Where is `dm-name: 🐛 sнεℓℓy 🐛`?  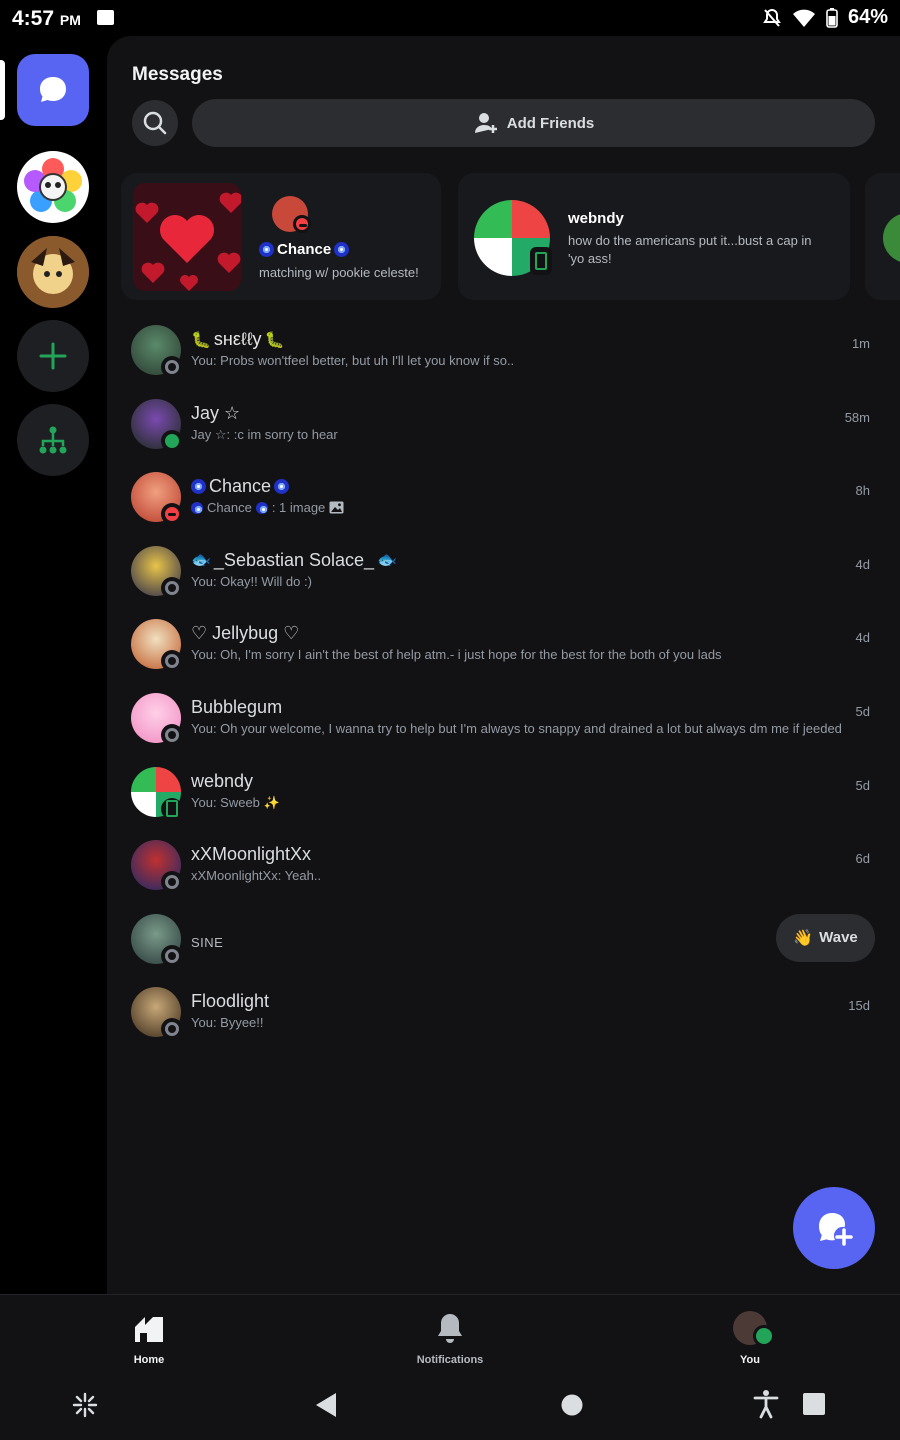 dm-name: 🐛 sнεℓℓy 🐛 is located at coordinates (238, 339).